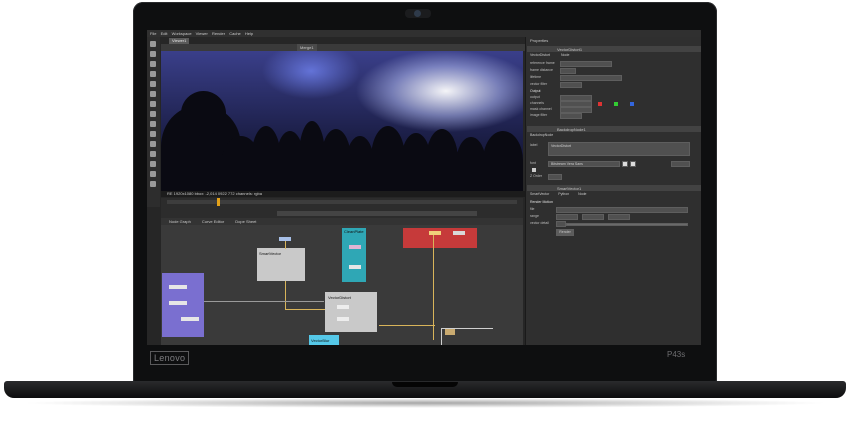 The width and height of the screenshot is (850, 429). I want to click on prop-label: vector detail, so click(539, 223).